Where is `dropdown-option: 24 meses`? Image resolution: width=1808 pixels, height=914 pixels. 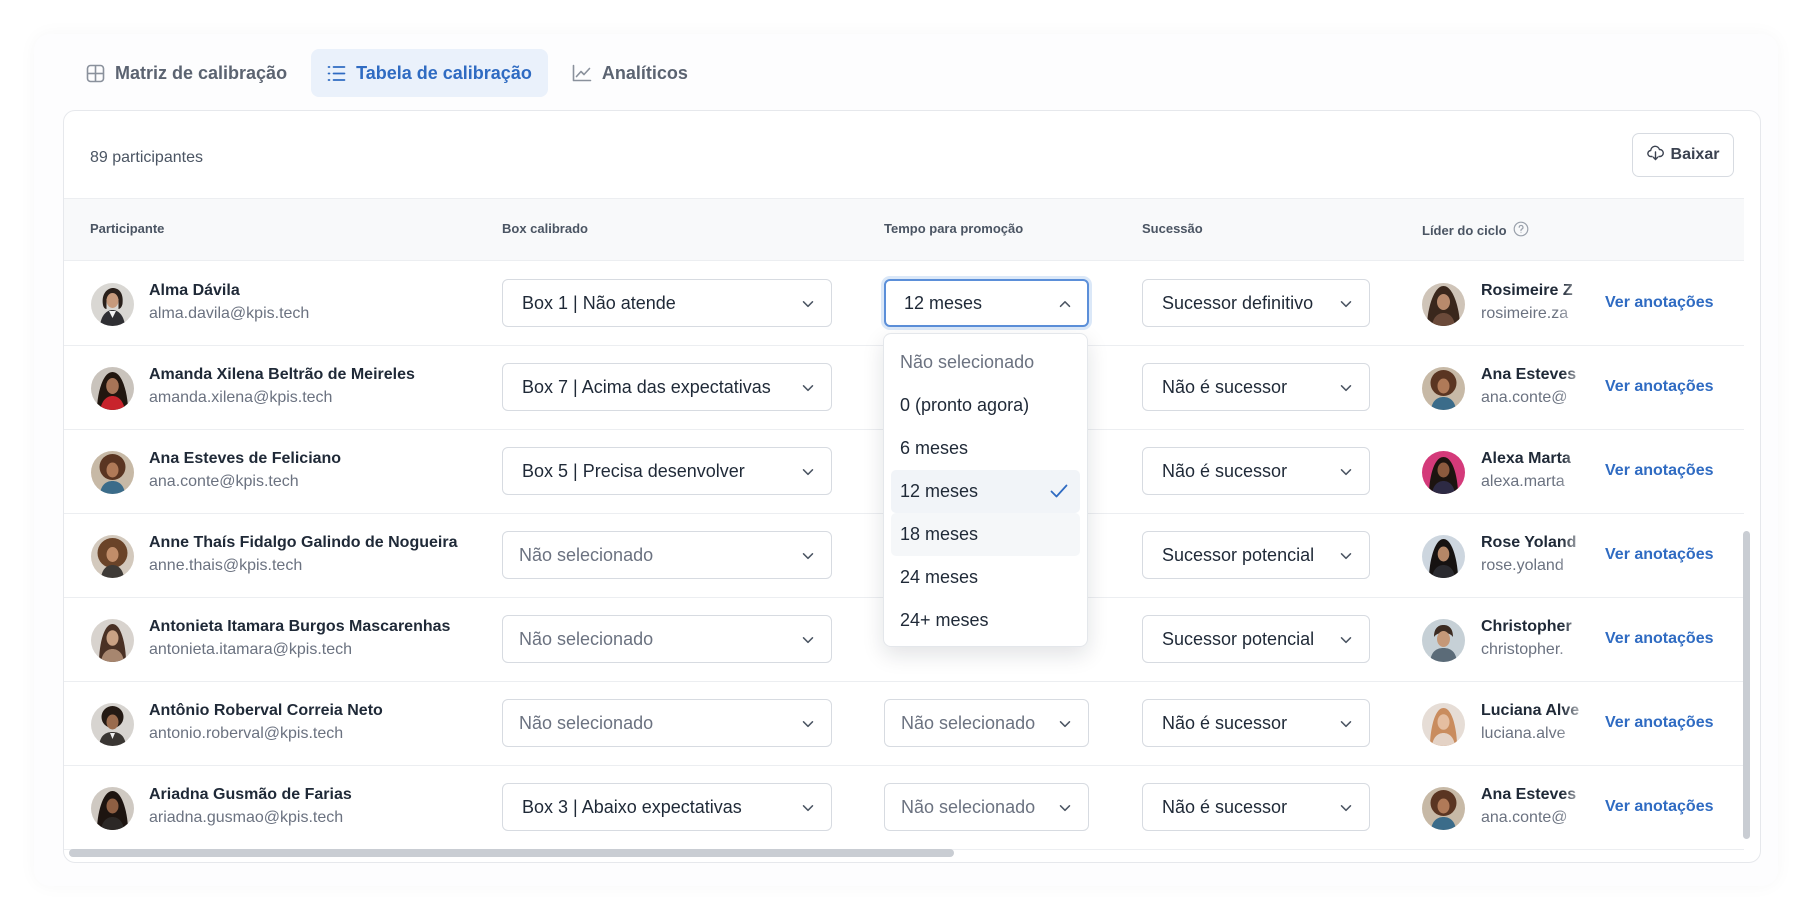 dropdown-option: 24 meses is located at coordinates (985, 577).